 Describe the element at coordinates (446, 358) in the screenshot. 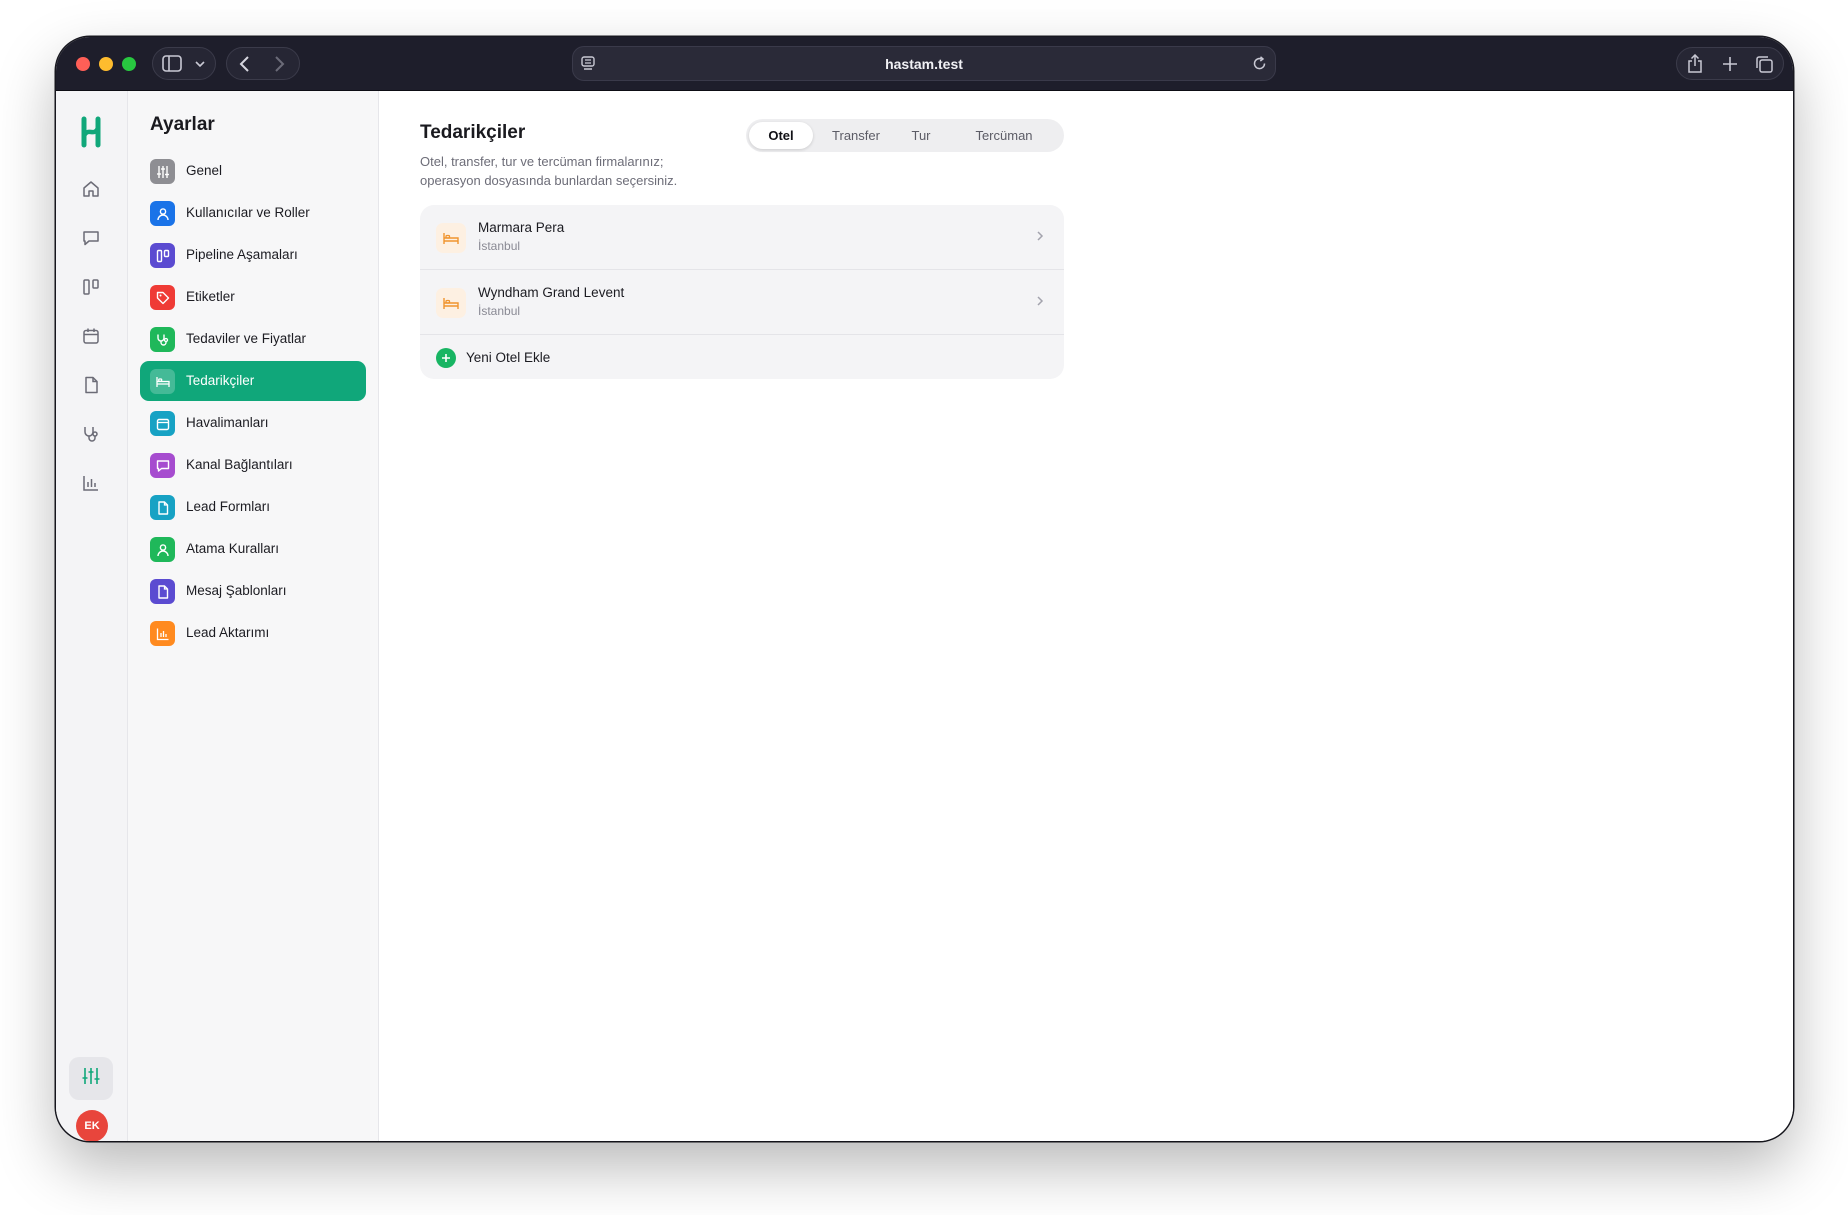

I see `plus-icon` at that location.